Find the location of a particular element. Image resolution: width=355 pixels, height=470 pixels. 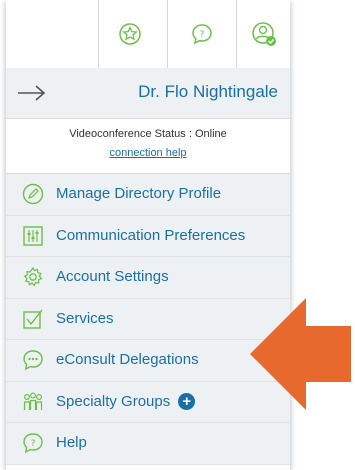

menu-item-label: Manage Directory Profile is located at coordinates (139, 193).